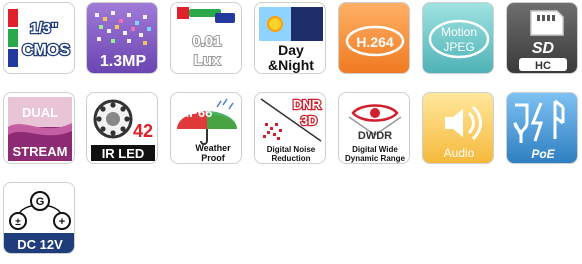 This screenshot has width=582, height=264. I want to click on weather-text: Weather, so click(213, 148).